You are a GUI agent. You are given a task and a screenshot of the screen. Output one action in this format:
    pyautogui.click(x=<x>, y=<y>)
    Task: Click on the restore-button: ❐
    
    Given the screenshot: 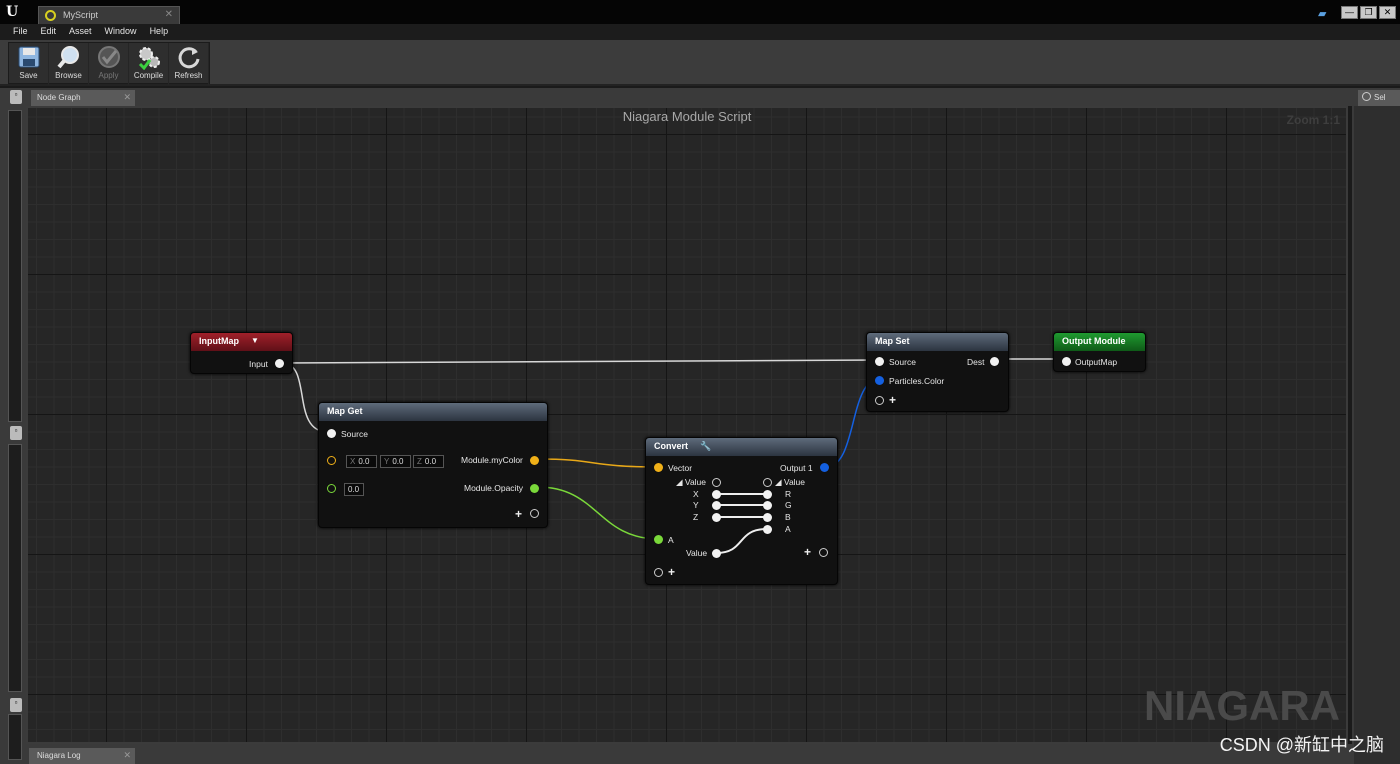 What is the action you would take?
    pyautogui.click(x=1368, y=12)
    